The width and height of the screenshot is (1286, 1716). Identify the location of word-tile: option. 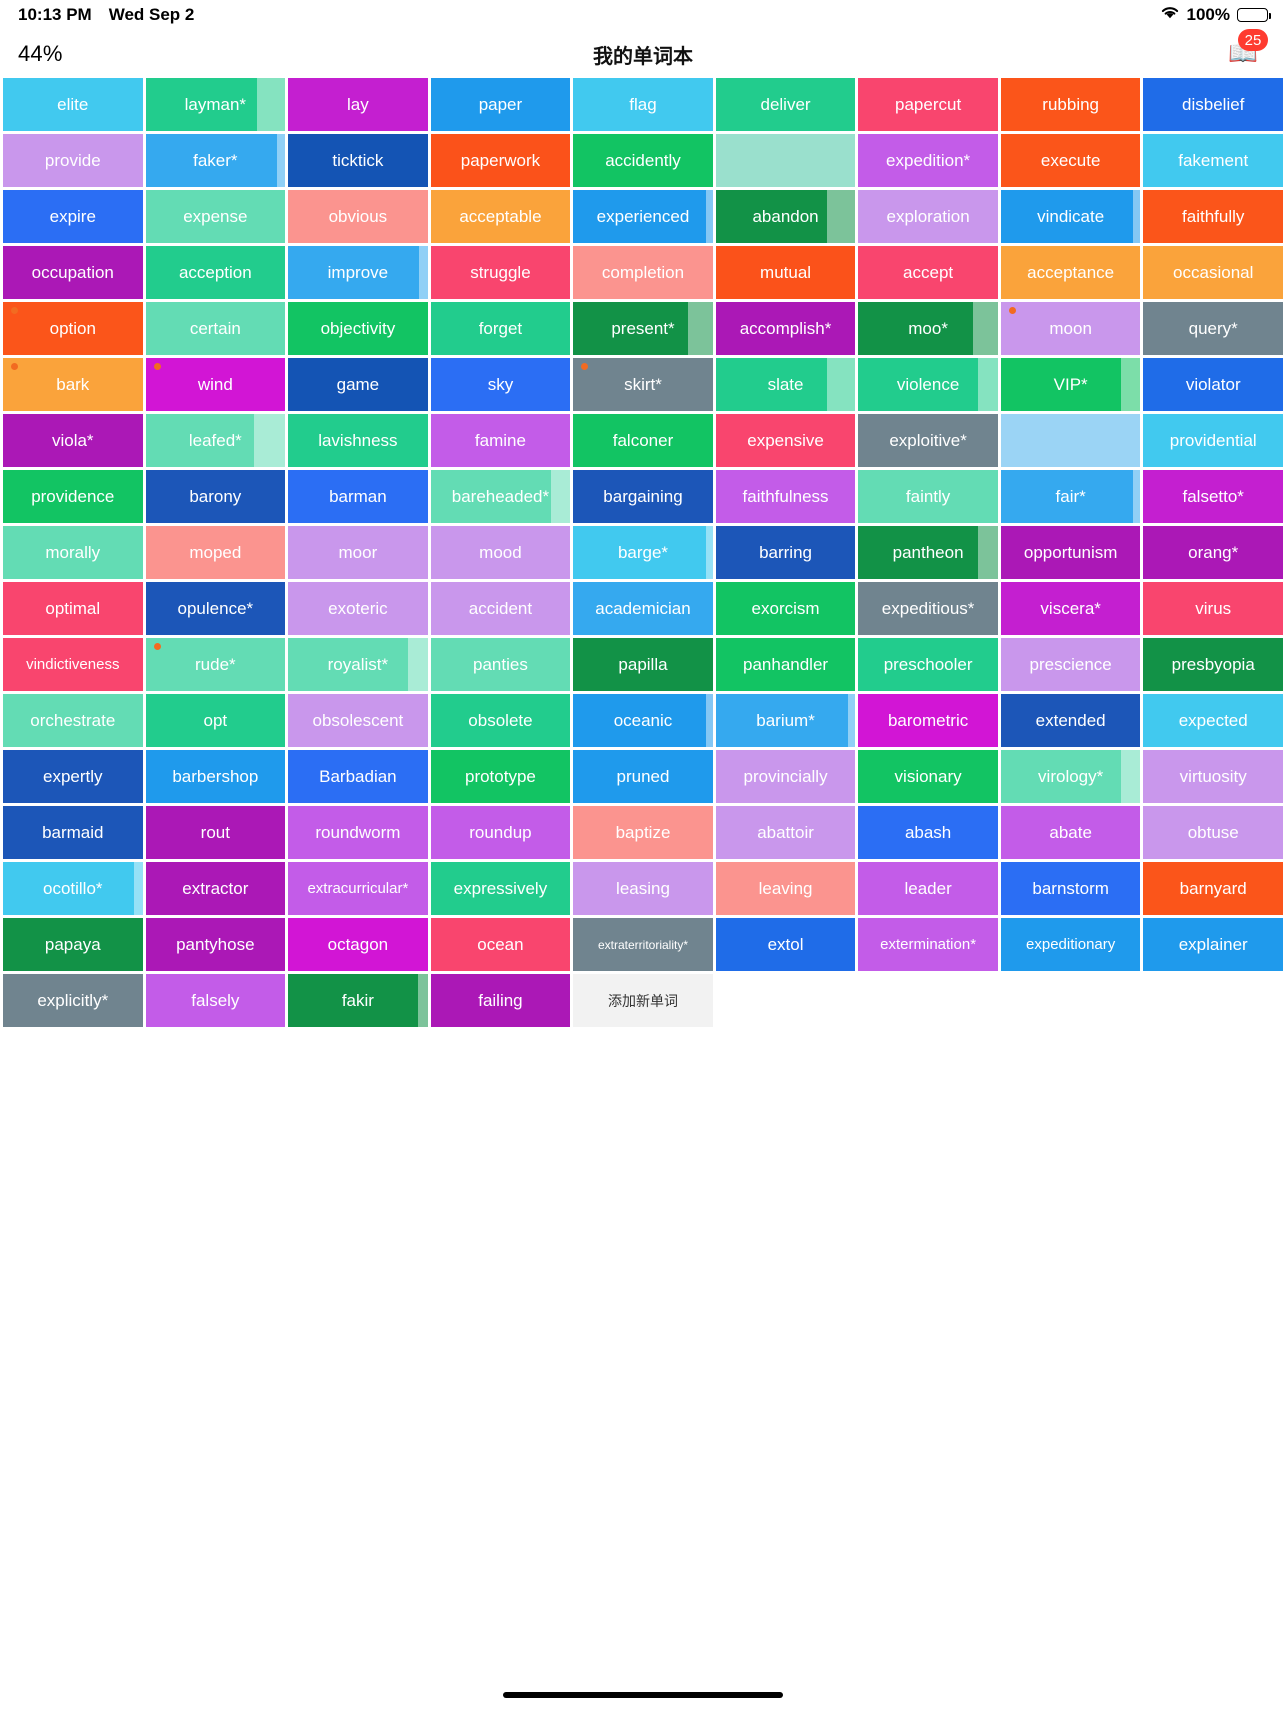
(73, 328).